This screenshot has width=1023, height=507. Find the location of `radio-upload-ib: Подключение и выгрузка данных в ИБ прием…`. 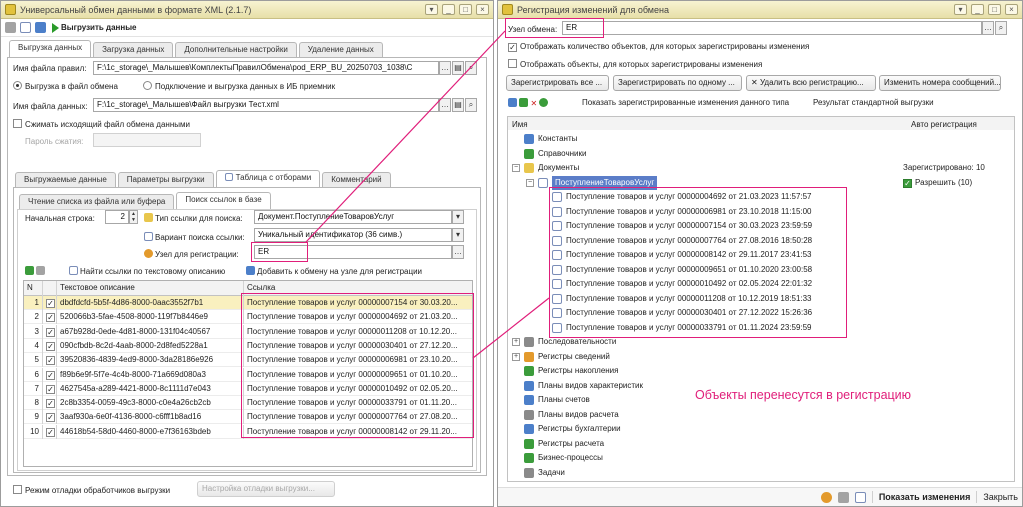

radio-upload-ib: Подключение и выгрузка данных в ИБ прием… is located at coordinates (239, 86).